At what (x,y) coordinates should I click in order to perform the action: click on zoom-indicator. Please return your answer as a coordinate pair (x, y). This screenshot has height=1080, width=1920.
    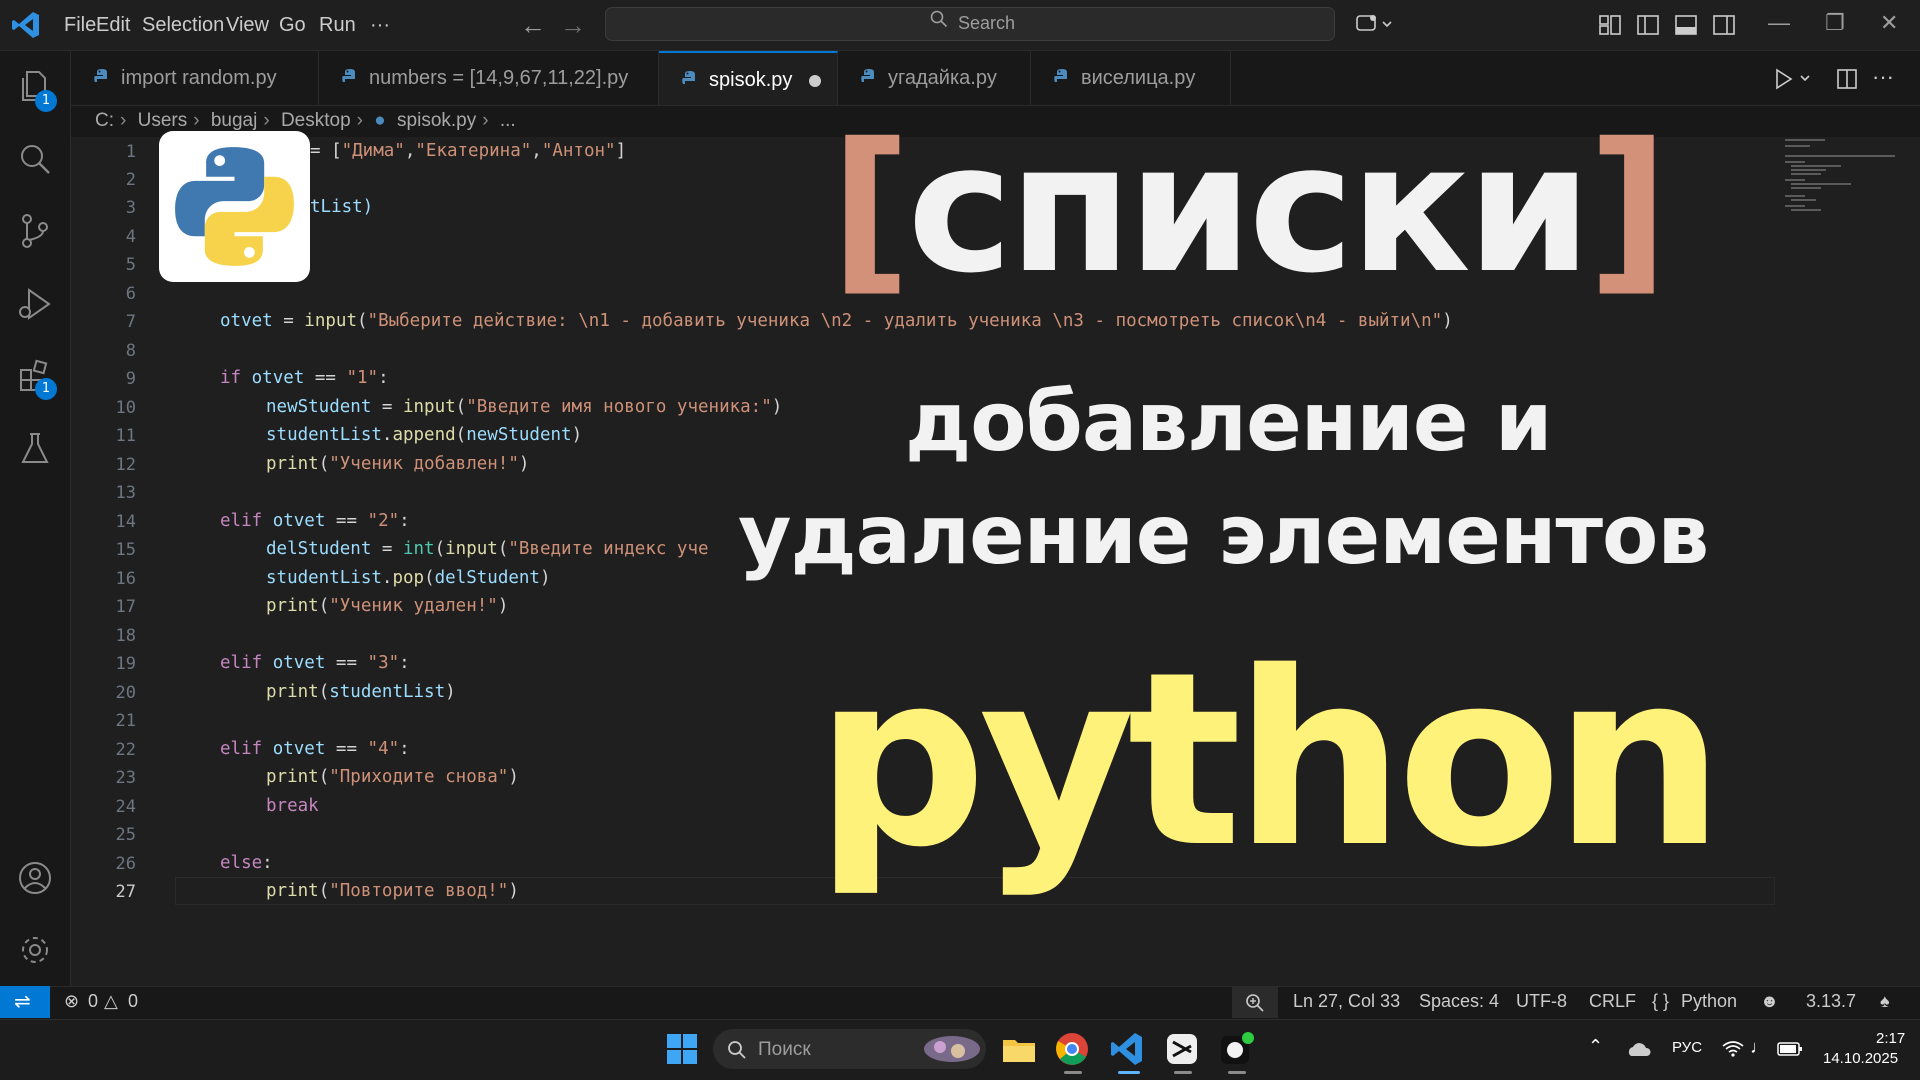
    Looking at the image, I should click on (1255, 1002).